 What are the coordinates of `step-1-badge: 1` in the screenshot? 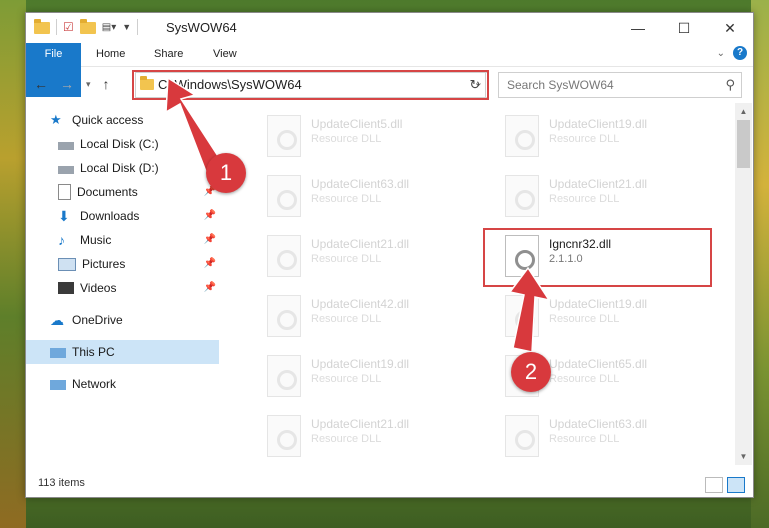 It's located at (226, 173).